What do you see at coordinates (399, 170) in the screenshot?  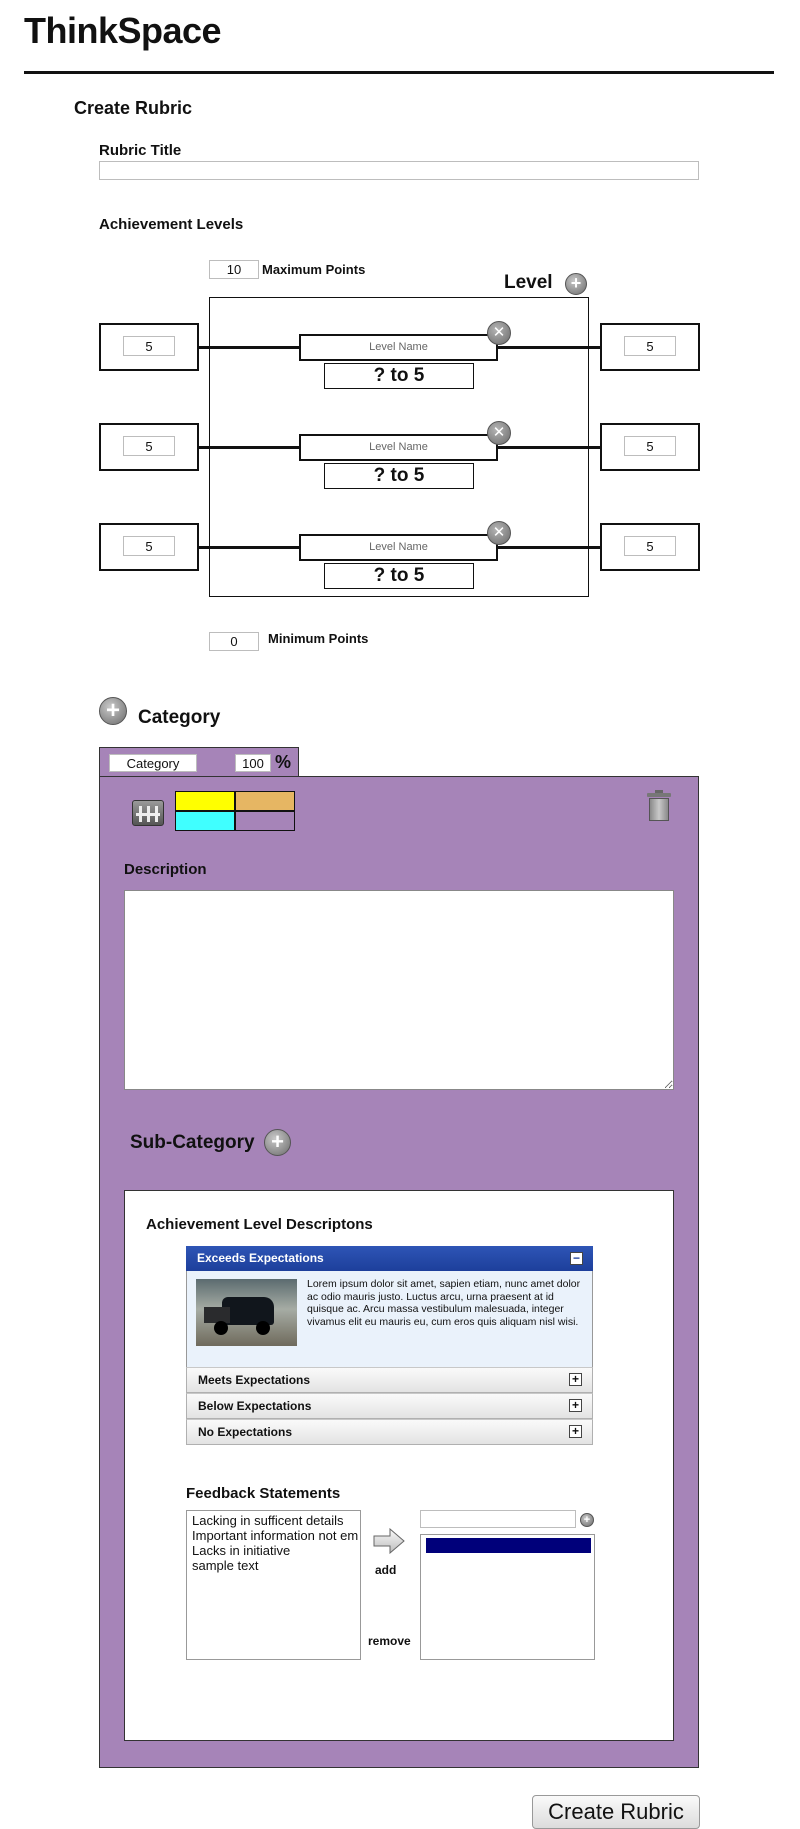 I see `rubric-title-input` at bounding box center [399, 170].